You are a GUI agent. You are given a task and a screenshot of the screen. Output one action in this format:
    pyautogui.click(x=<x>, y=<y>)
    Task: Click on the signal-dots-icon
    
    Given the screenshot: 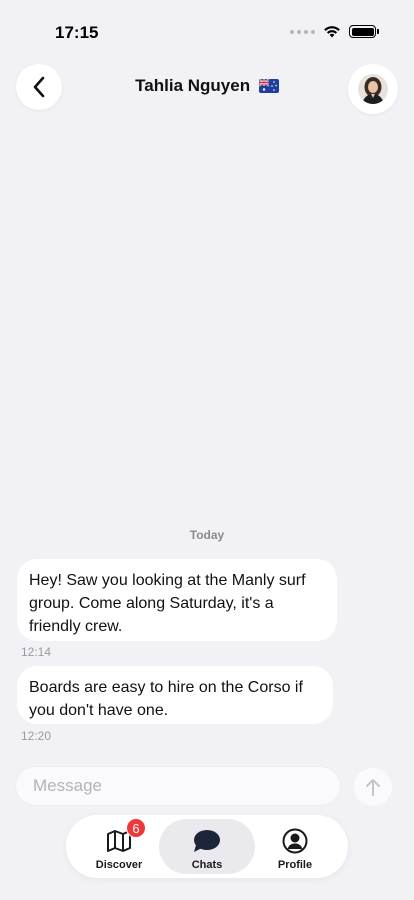 What is the action you would take?
    pyautogui.click(x=302, y=31)
    